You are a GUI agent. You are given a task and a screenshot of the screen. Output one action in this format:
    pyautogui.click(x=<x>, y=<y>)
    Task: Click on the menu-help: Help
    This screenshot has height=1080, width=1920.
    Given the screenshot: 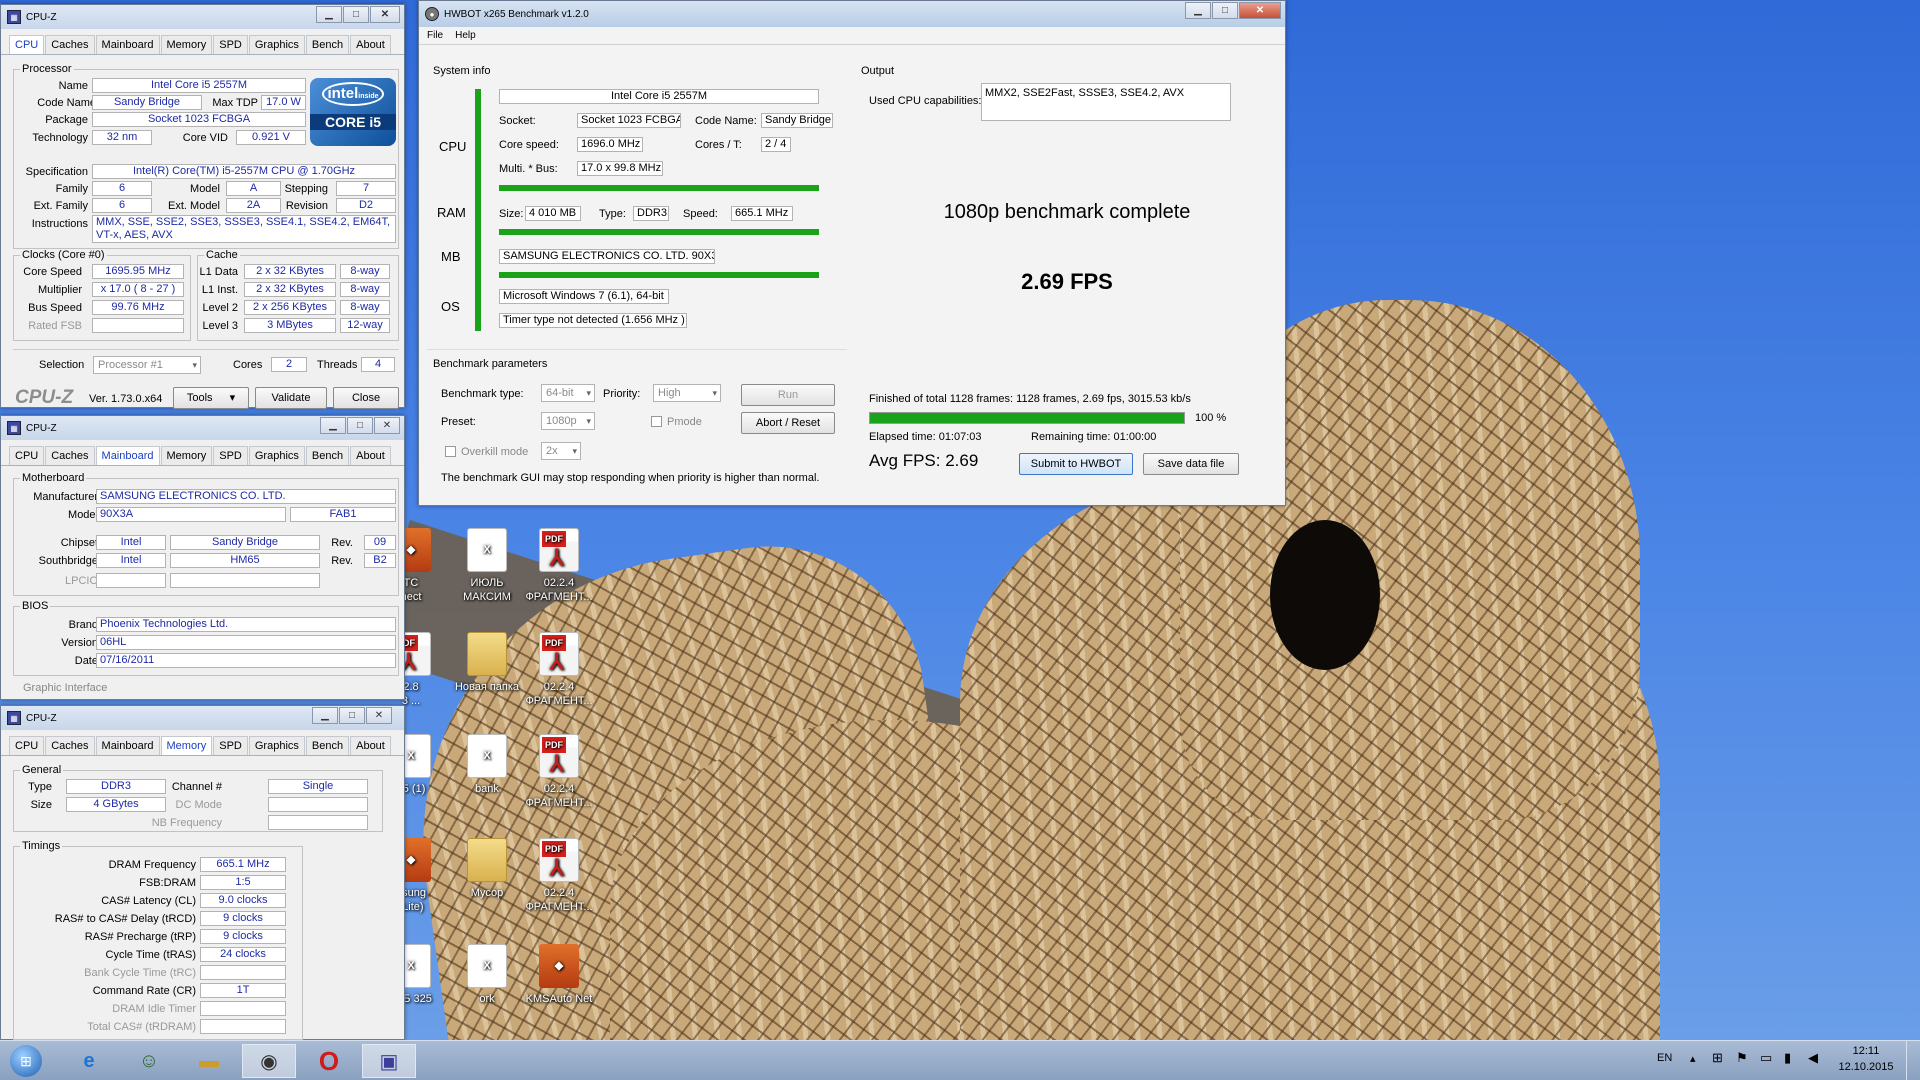 What is the action you would take?
    pyautogui.click(x=465, y=35)
    